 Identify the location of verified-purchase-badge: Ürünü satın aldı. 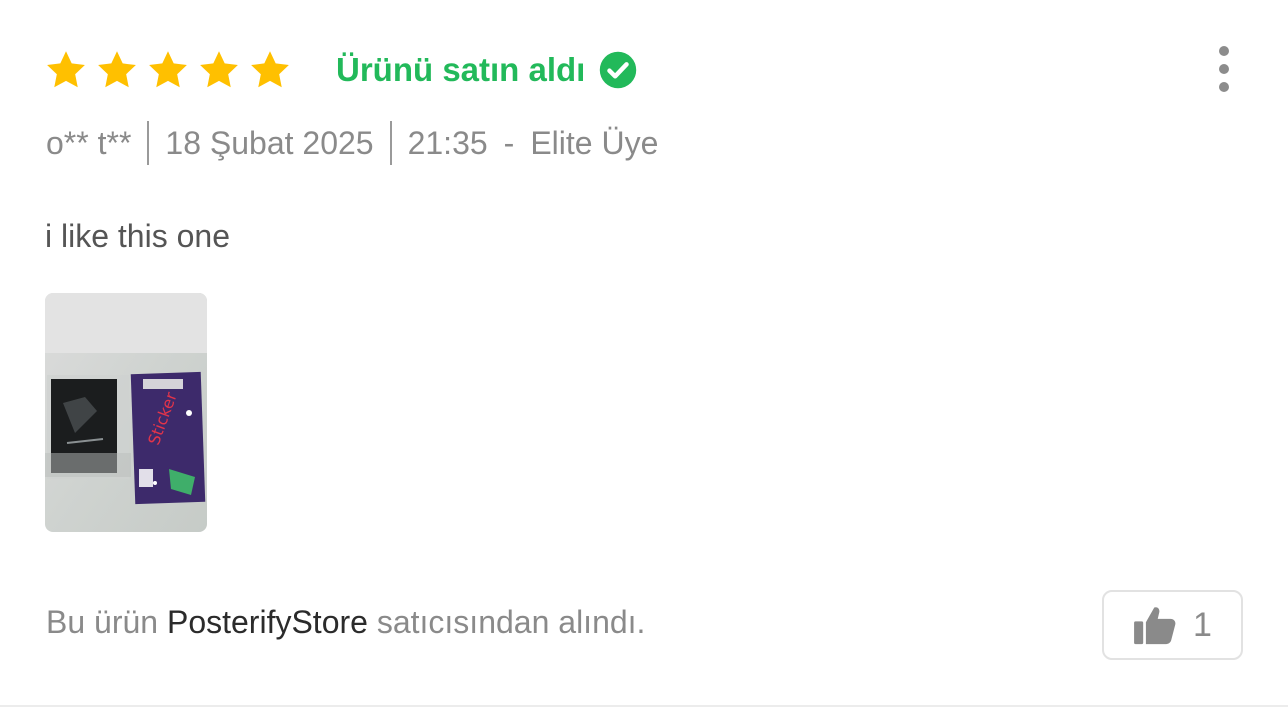
(486, 70).